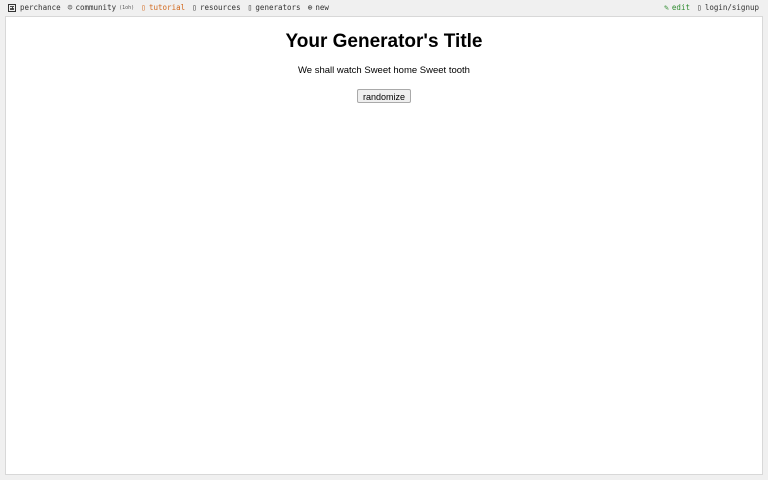 The width and height of the screenshot is (768, 480). I want to click on randomize-button: randomize, so click(384, 96).